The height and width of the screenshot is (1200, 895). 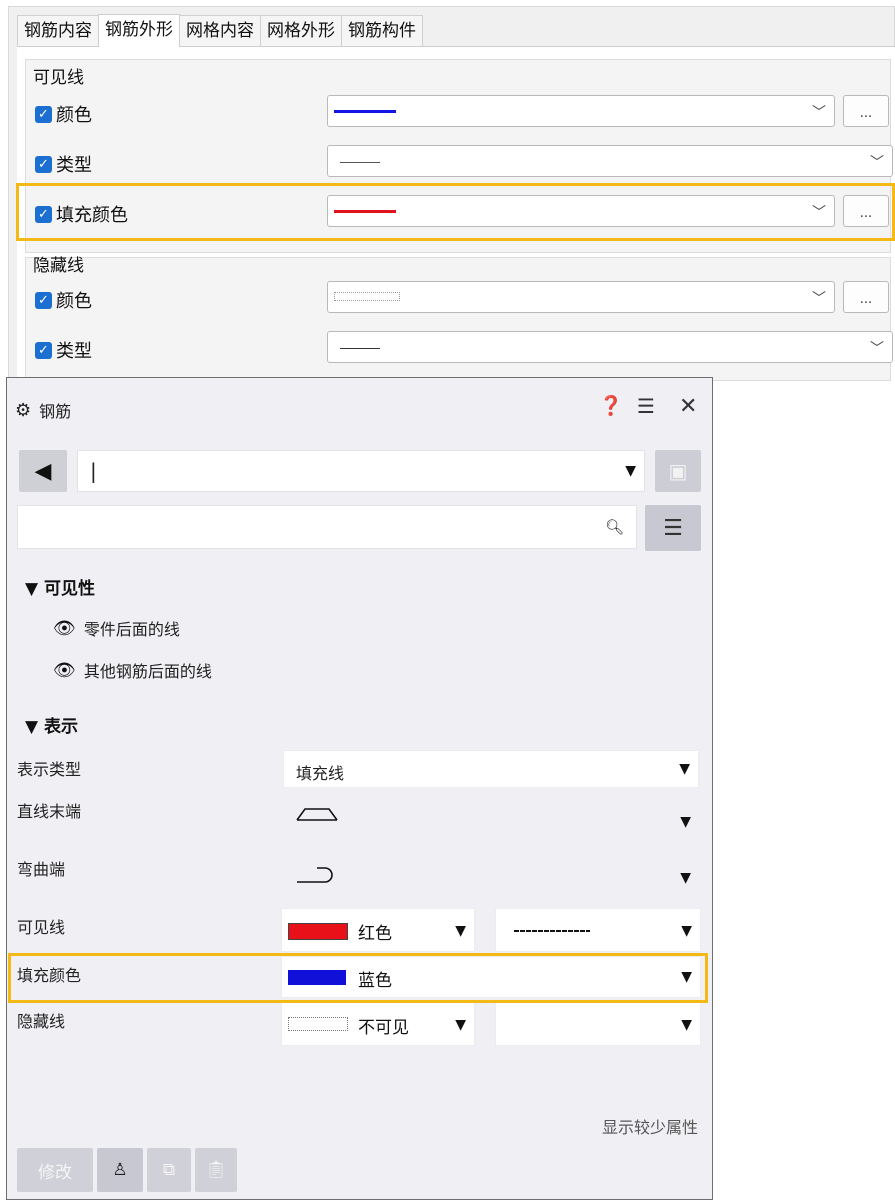 I want to click on hidden-type-checkbox: ✓, so click(x=43, y=350).